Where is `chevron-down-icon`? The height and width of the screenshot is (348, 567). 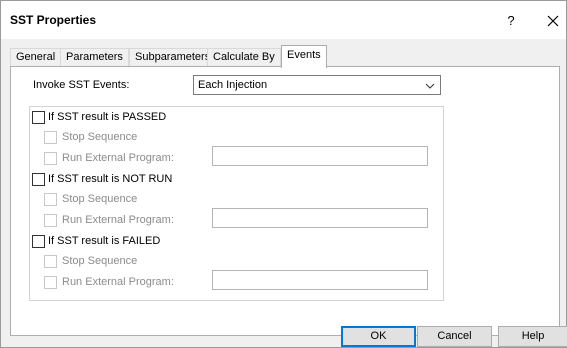 chevron-down-icon is located at coordinates (430, 86).